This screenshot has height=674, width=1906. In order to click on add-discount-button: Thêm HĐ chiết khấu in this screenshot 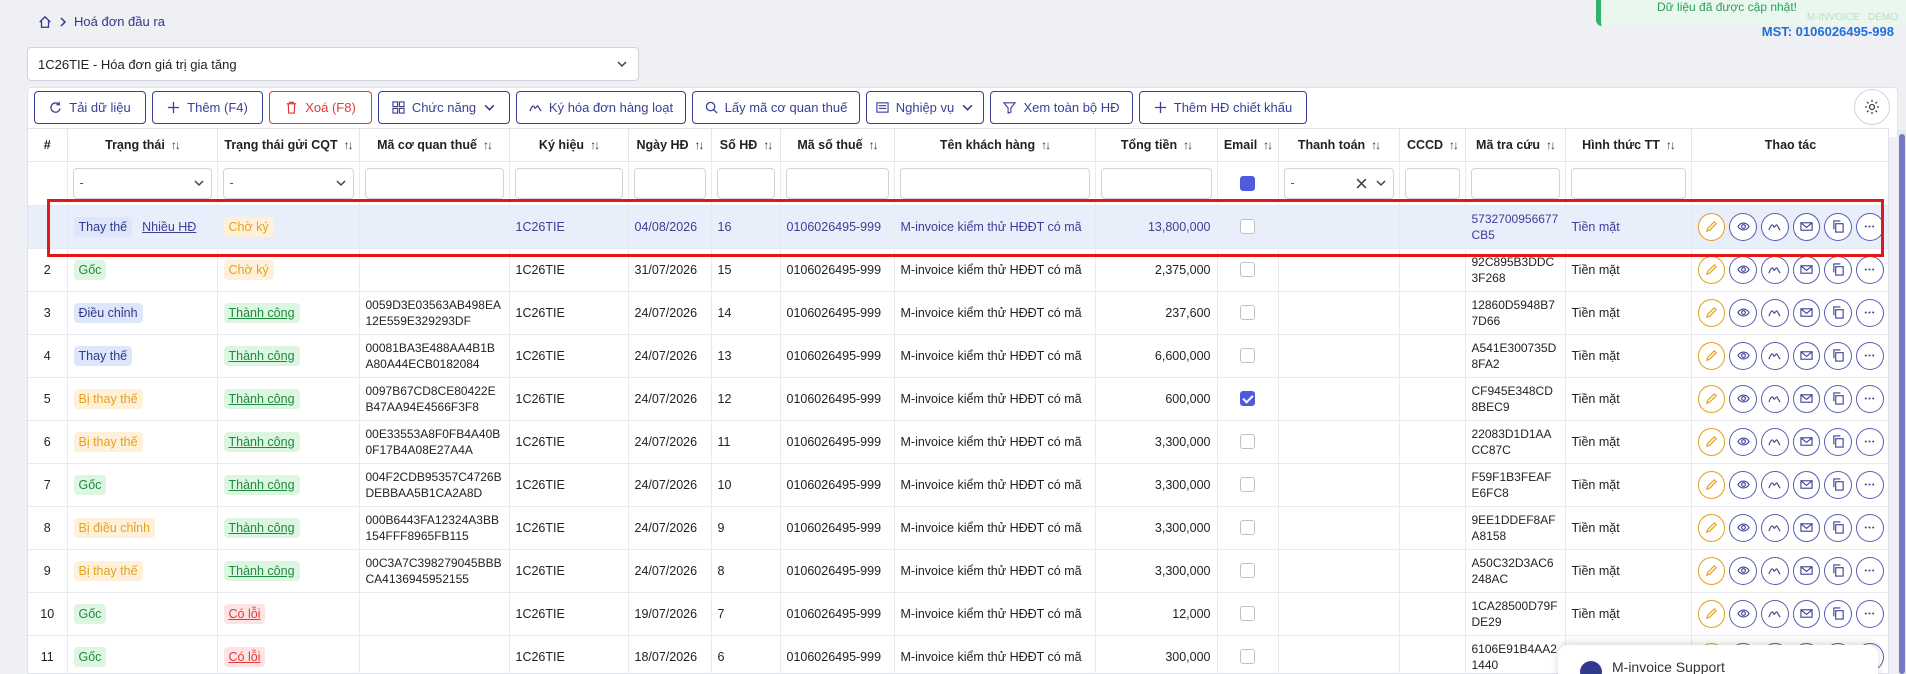, I will do `click(1223, 107)`.